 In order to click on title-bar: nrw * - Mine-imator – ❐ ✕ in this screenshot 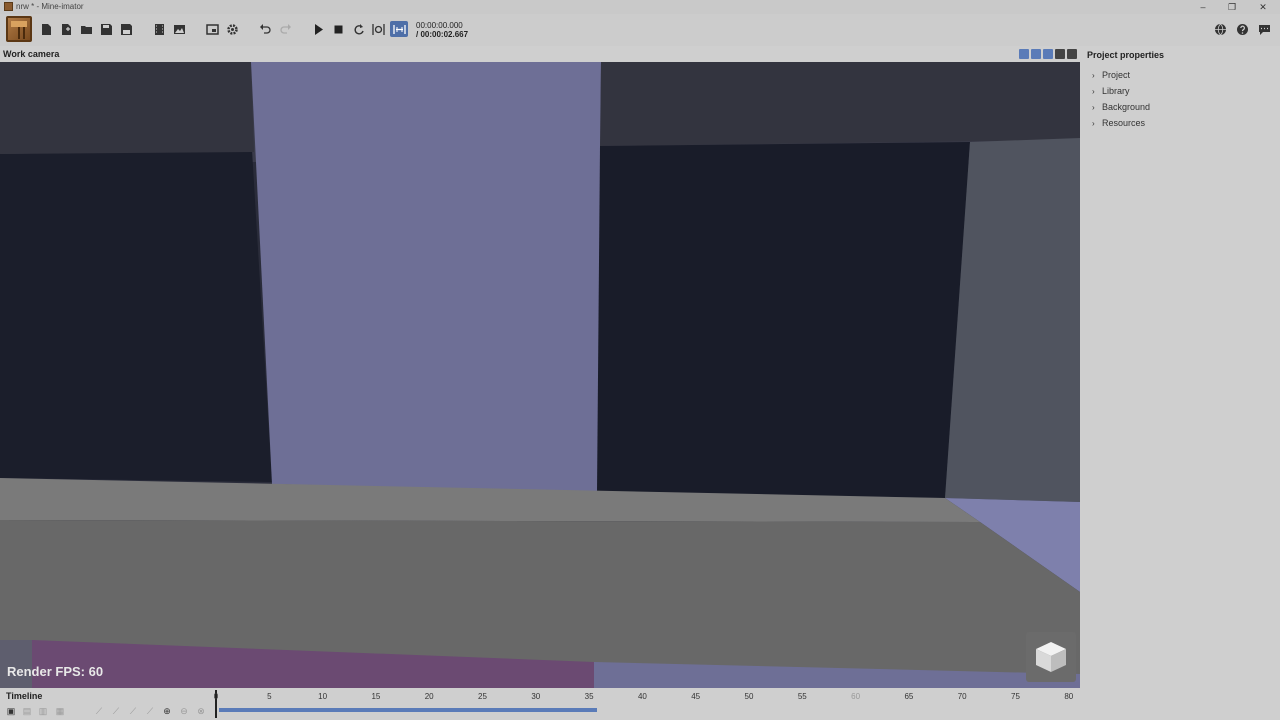, I will do `click(640, 7)`.